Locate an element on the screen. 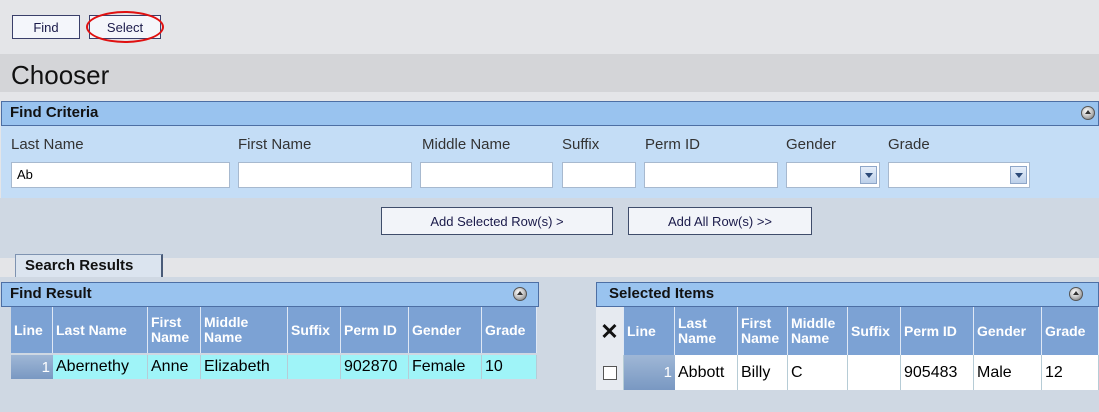 The width and height of the screenshot is (1099, 412). middle-name-input is located at coordinates (486, 175).